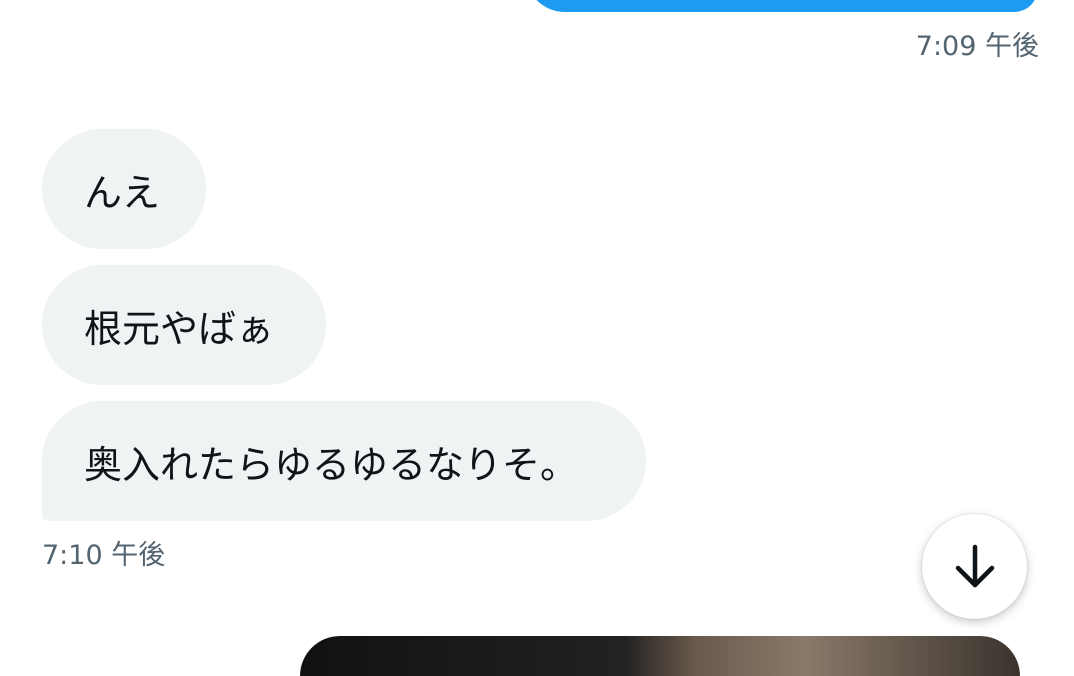 The width and height of the screenshot is (1074, 676). What do you see at coordinates (179, 328) in the screenshot?
I see `message-text: 根元やばぁ` at bounding box center [179, 328].